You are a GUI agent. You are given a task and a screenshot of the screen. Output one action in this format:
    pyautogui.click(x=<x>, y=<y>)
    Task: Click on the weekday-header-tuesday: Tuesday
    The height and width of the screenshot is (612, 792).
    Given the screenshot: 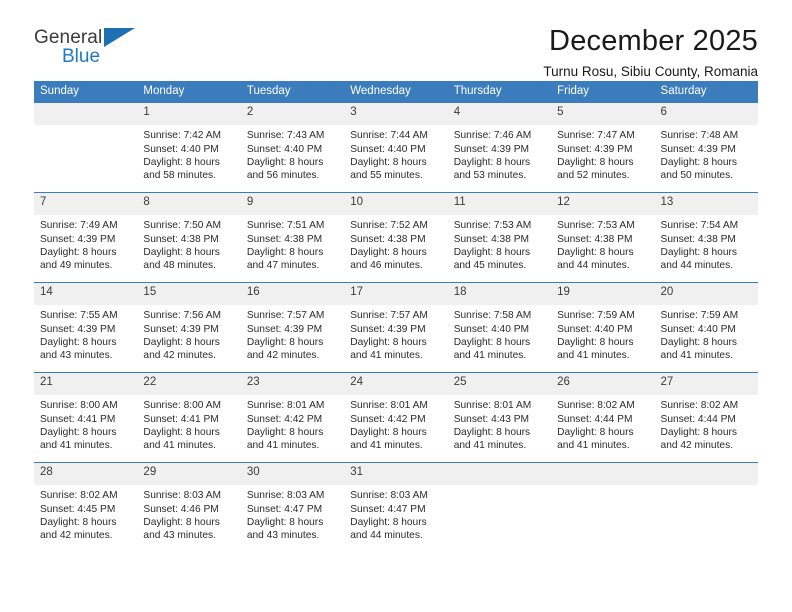 What is the action you would take?
    pyautogui.click(x=292, y=92)
    